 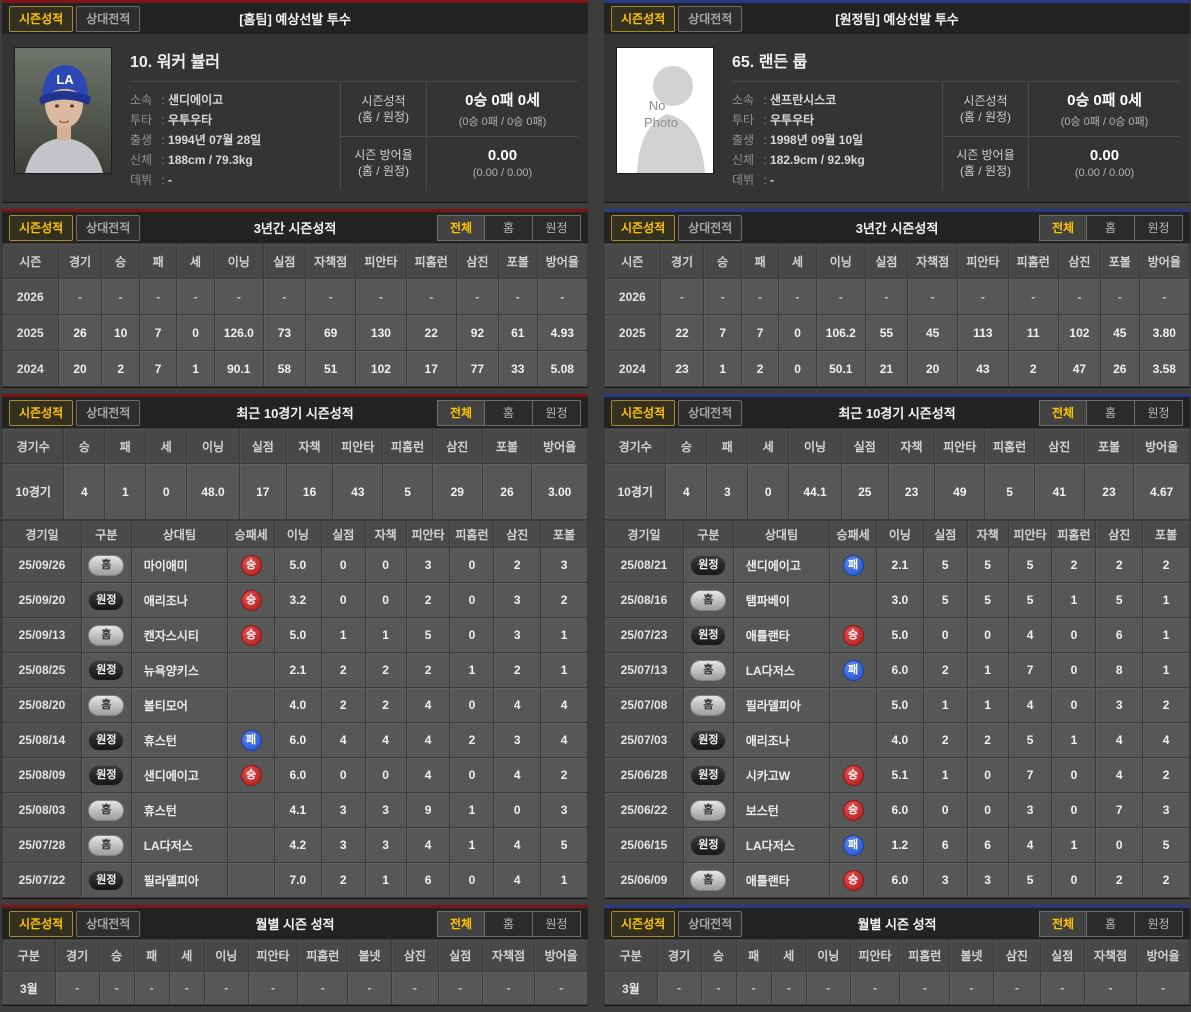 I want to click on col-header: 피안타, so click(x=875, y=955).